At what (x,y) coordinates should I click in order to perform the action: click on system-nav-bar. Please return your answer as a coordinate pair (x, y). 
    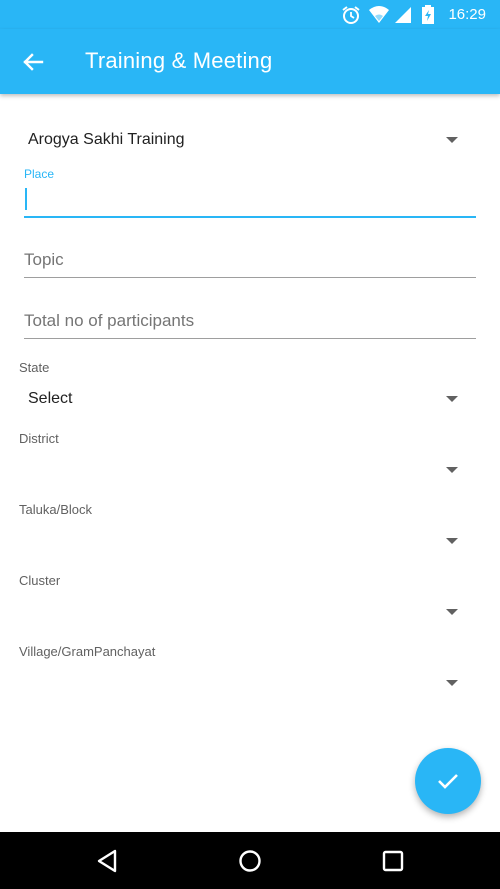
    Looking at the image, I should click on (250, 860).